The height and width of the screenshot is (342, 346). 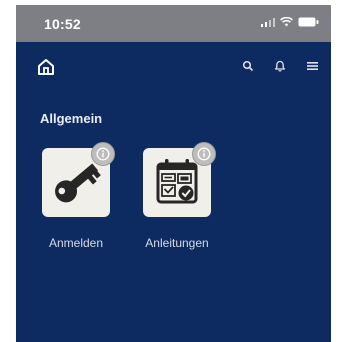 I want to click on app-header, so click(x=173, y=62).